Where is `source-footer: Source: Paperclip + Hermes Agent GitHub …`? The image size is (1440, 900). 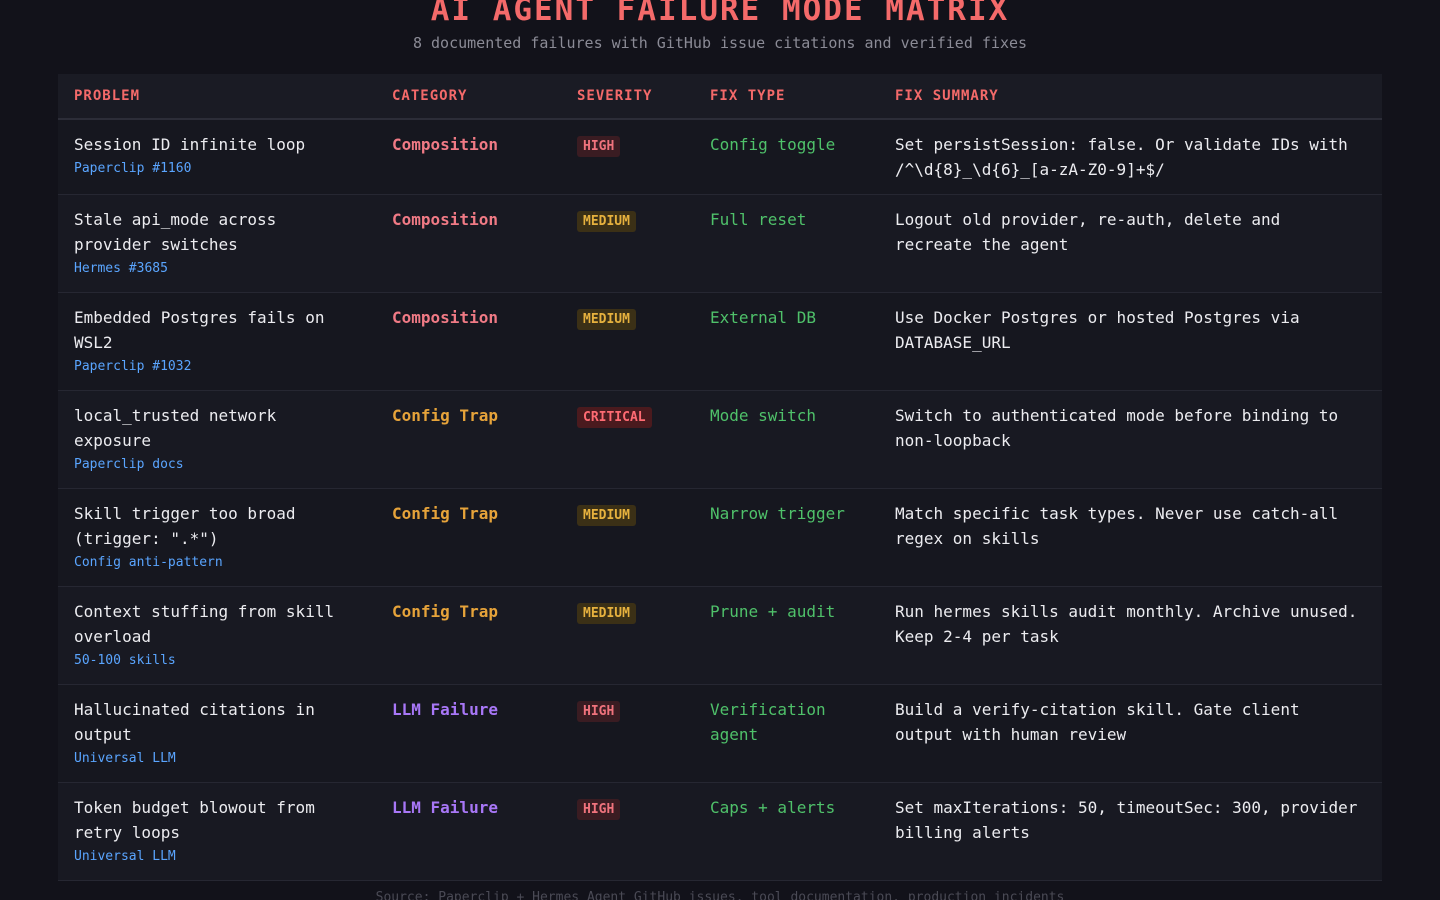 source-footer: Source: Paperclip + Hermes Agent GitHub … is located at coordinates (720, 895).